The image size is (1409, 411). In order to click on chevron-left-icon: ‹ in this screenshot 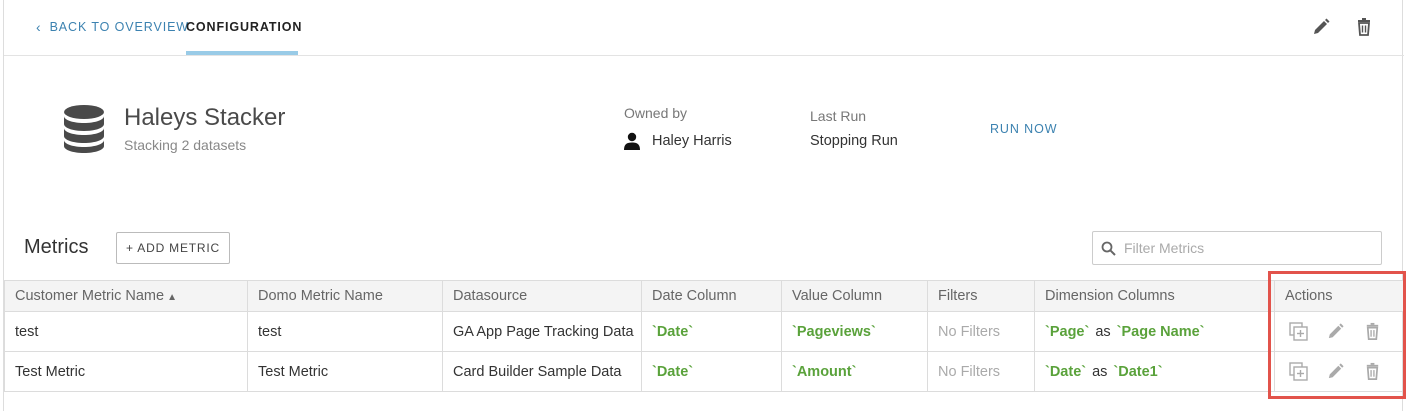, I will do `click(39, 27)`.